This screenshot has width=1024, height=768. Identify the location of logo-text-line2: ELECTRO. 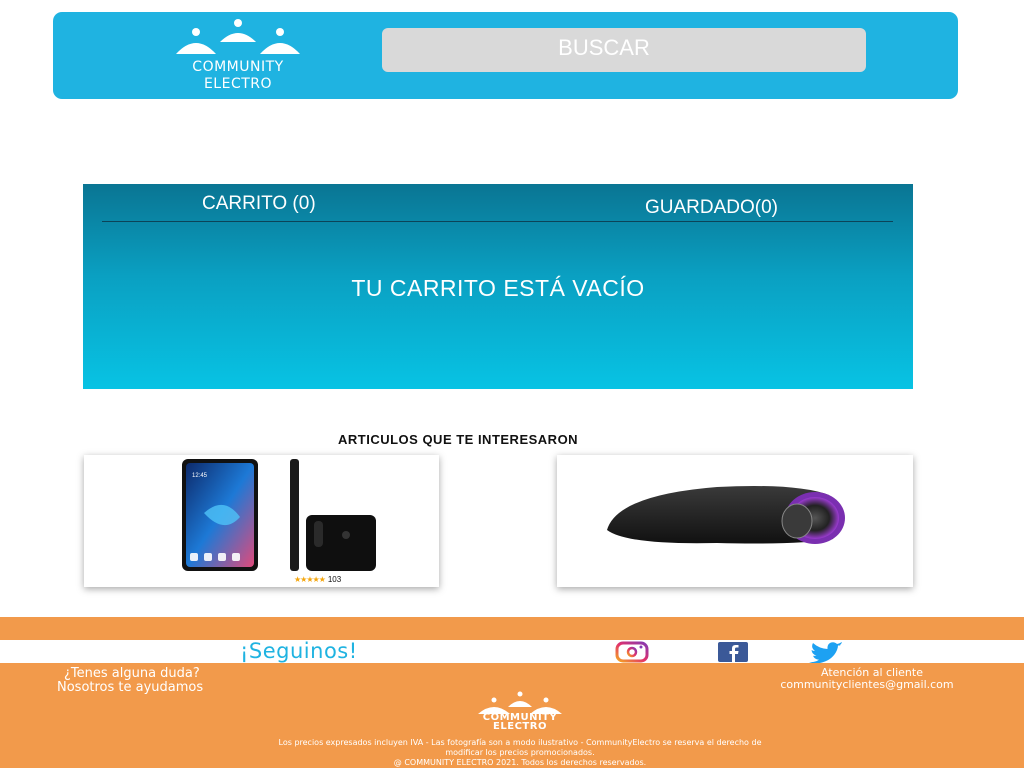
(238, 84).